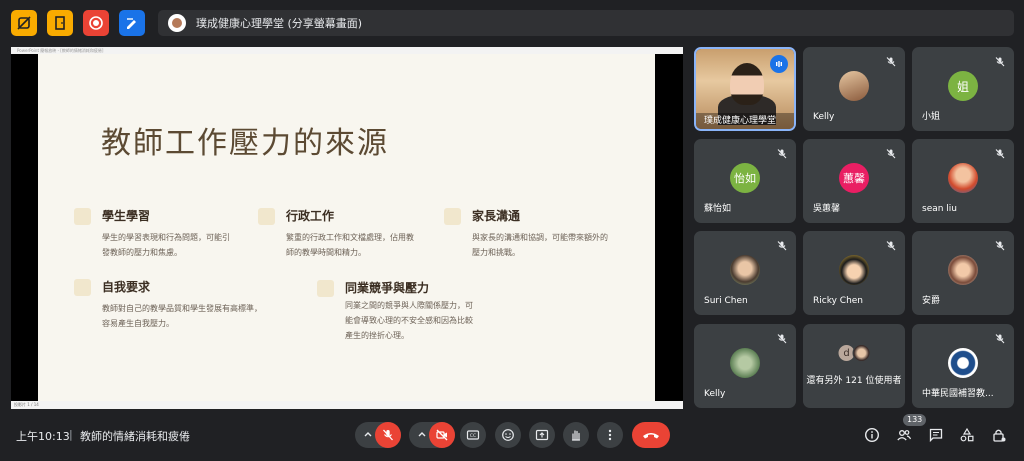  I want to click on more-vert-icon, so click(610, 435).